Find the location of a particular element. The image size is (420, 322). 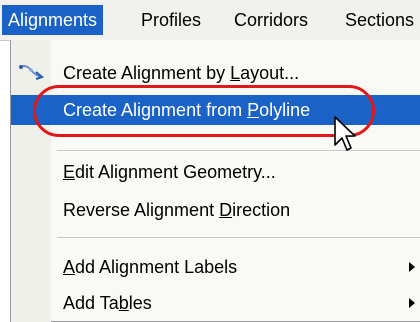

menu-bar: Alignments Profiles Corridors Sections is located at coordinates (210, 20).